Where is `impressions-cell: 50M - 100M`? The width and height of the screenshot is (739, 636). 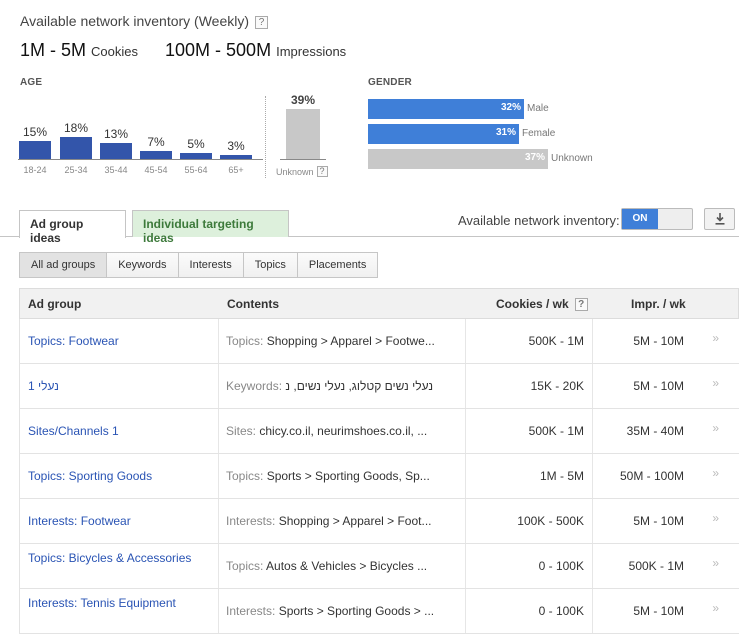 impressions-cell: 50M - 100M is located at coordinates (651, 476).